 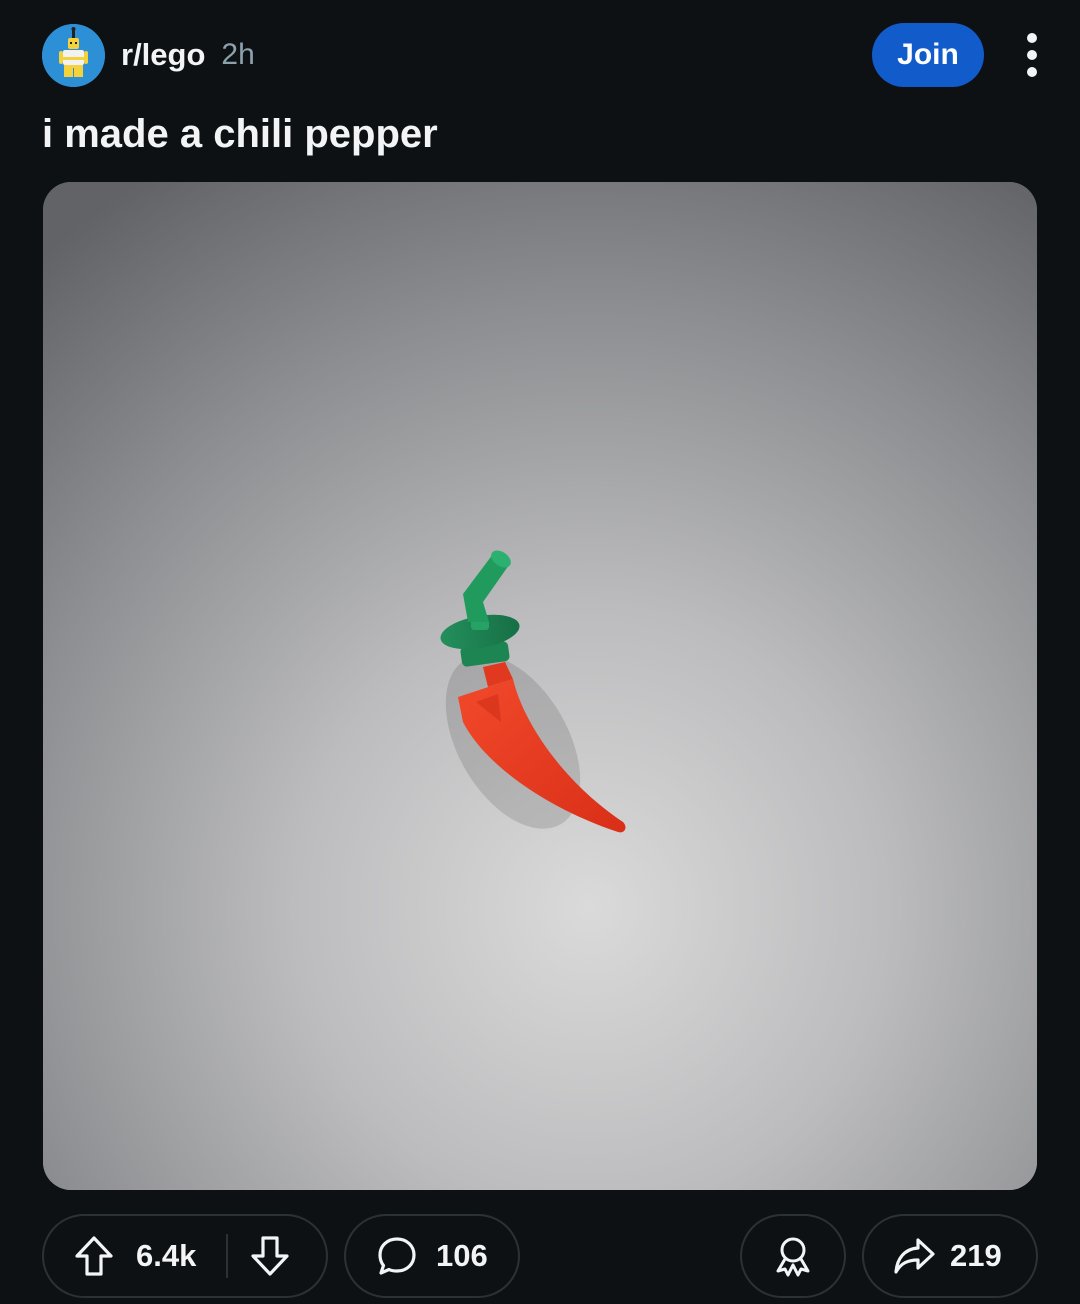 I want to click on share-arrow-icon, so click(x=914, y=1256).